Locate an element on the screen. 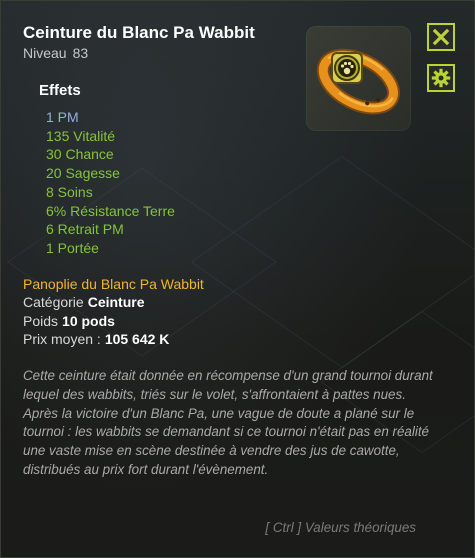 This screenshot has width=475, height=558. effect-chance: 30 Chance is located at coordinates (80, 154).